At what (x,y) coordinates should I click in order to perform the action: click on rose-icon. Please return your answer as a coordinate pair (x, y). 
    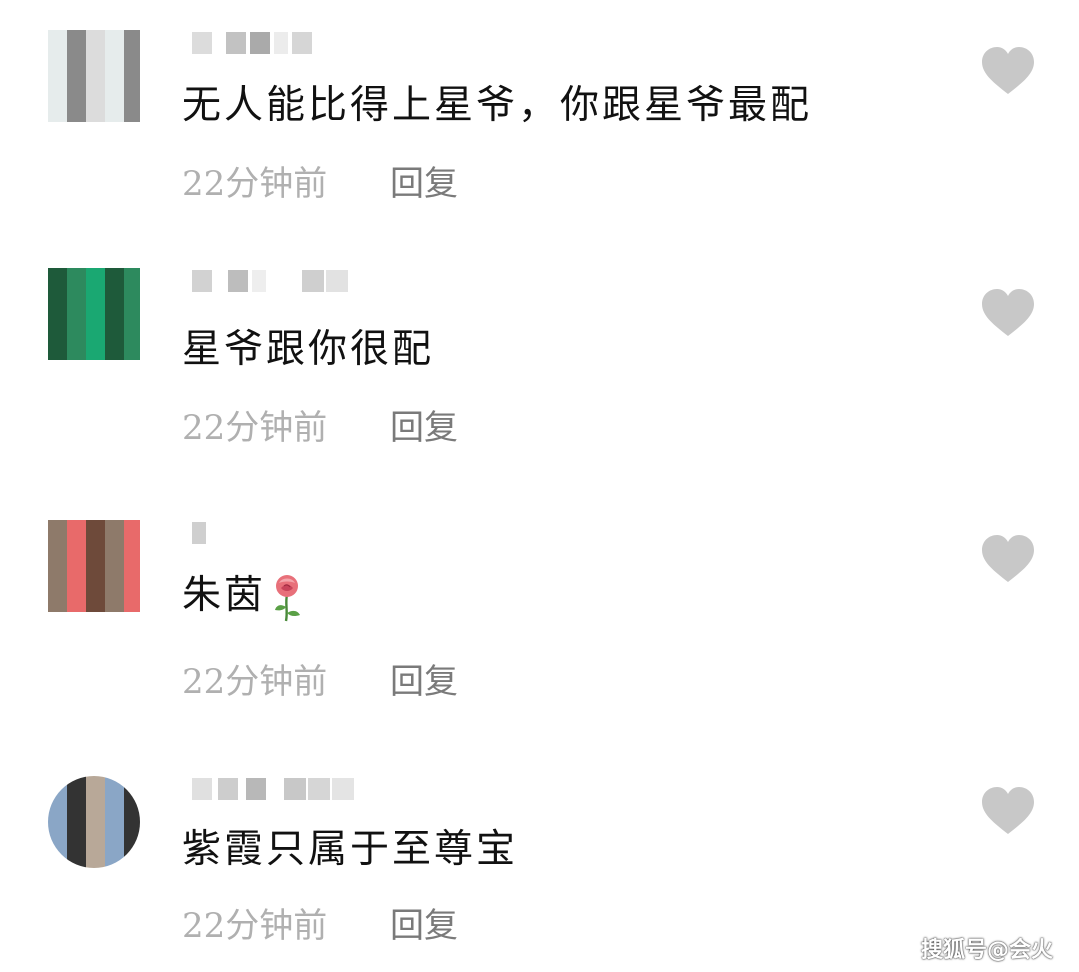
    Looking at the image, I should click on (288, 598).